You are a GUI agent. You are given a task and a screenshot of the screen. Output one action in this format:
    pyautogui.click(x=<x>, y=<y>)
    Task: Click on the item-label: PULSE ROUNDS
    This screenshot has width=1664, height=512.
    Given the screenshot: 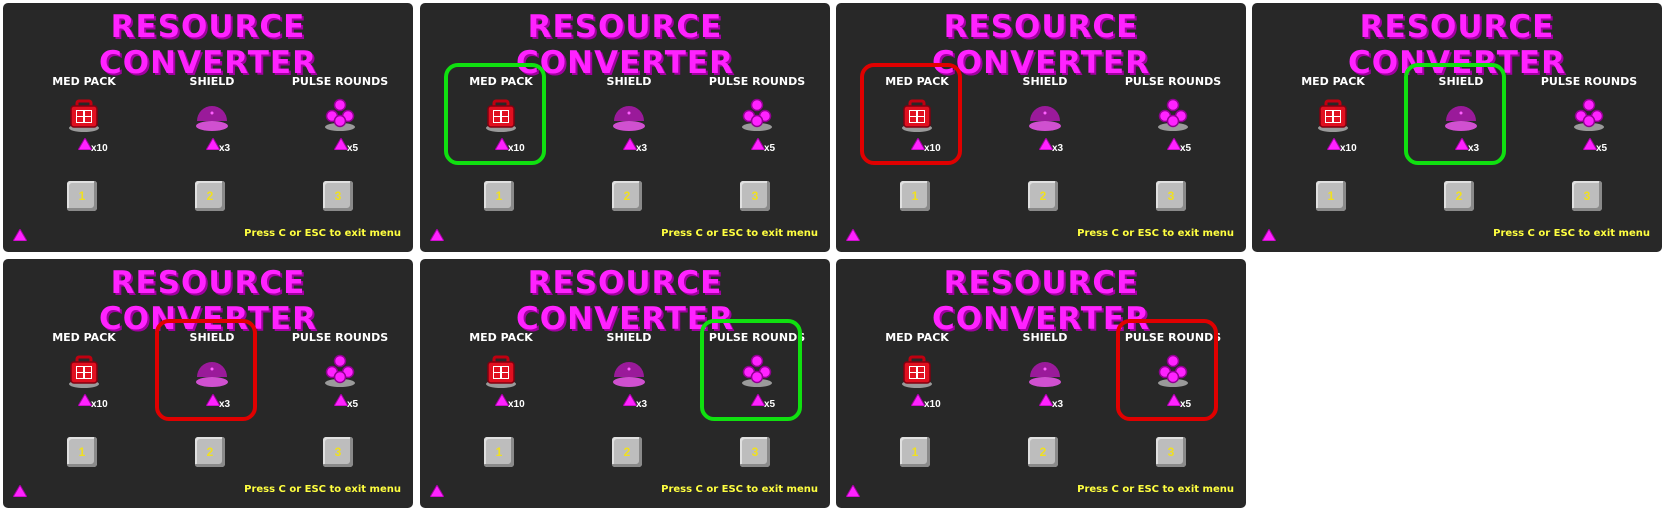 What is the action you would take?
    pyautogui.click(x=1173, y=81)
    